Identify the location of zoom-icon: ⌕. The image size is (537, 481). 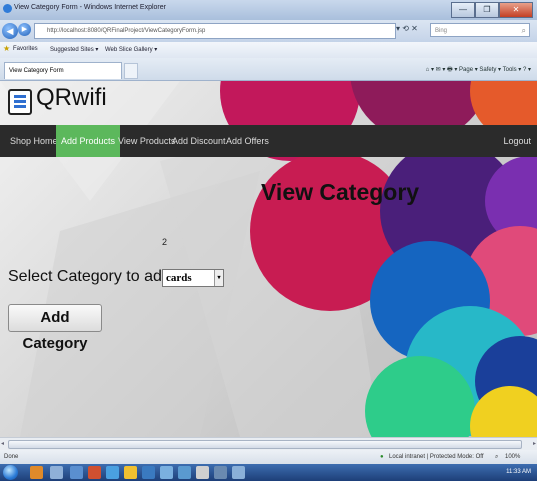
(497, 457).